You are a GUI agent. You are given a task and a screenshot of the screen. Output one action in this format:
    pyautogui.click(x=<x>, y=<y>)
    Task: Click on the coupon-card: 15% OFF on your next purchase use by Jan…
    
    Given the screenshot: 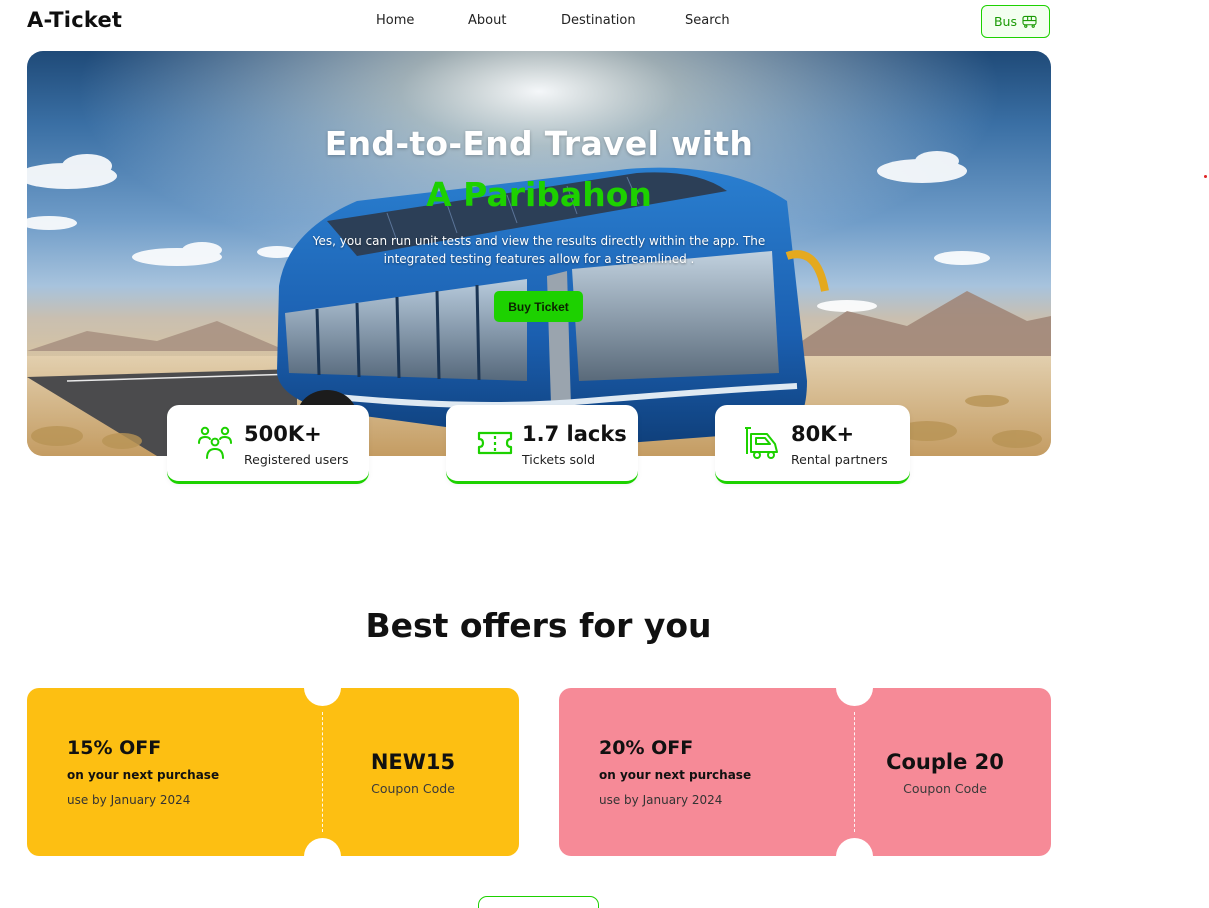 What is the action you would take?
    pyautogui.click(x=273, y=772)
    